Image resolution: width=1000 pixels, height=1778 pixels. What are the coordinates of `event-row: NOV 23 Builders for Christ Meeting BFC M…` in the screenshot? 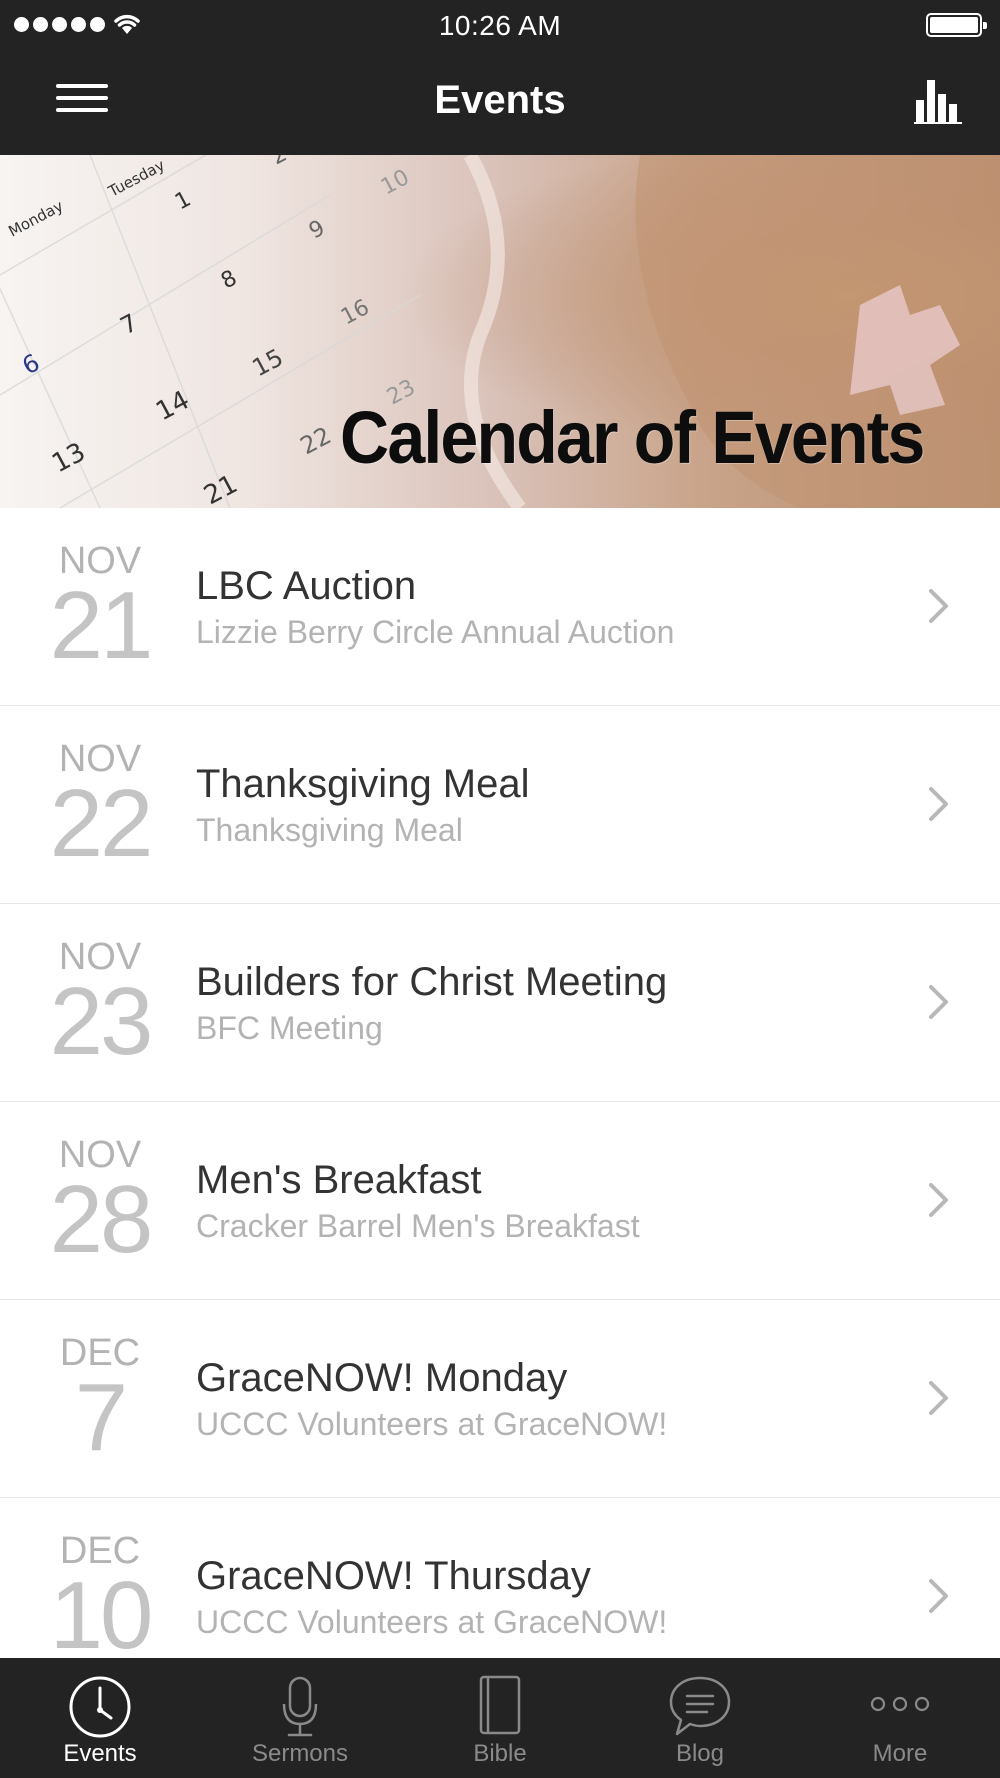 It's located at (500, 1003).